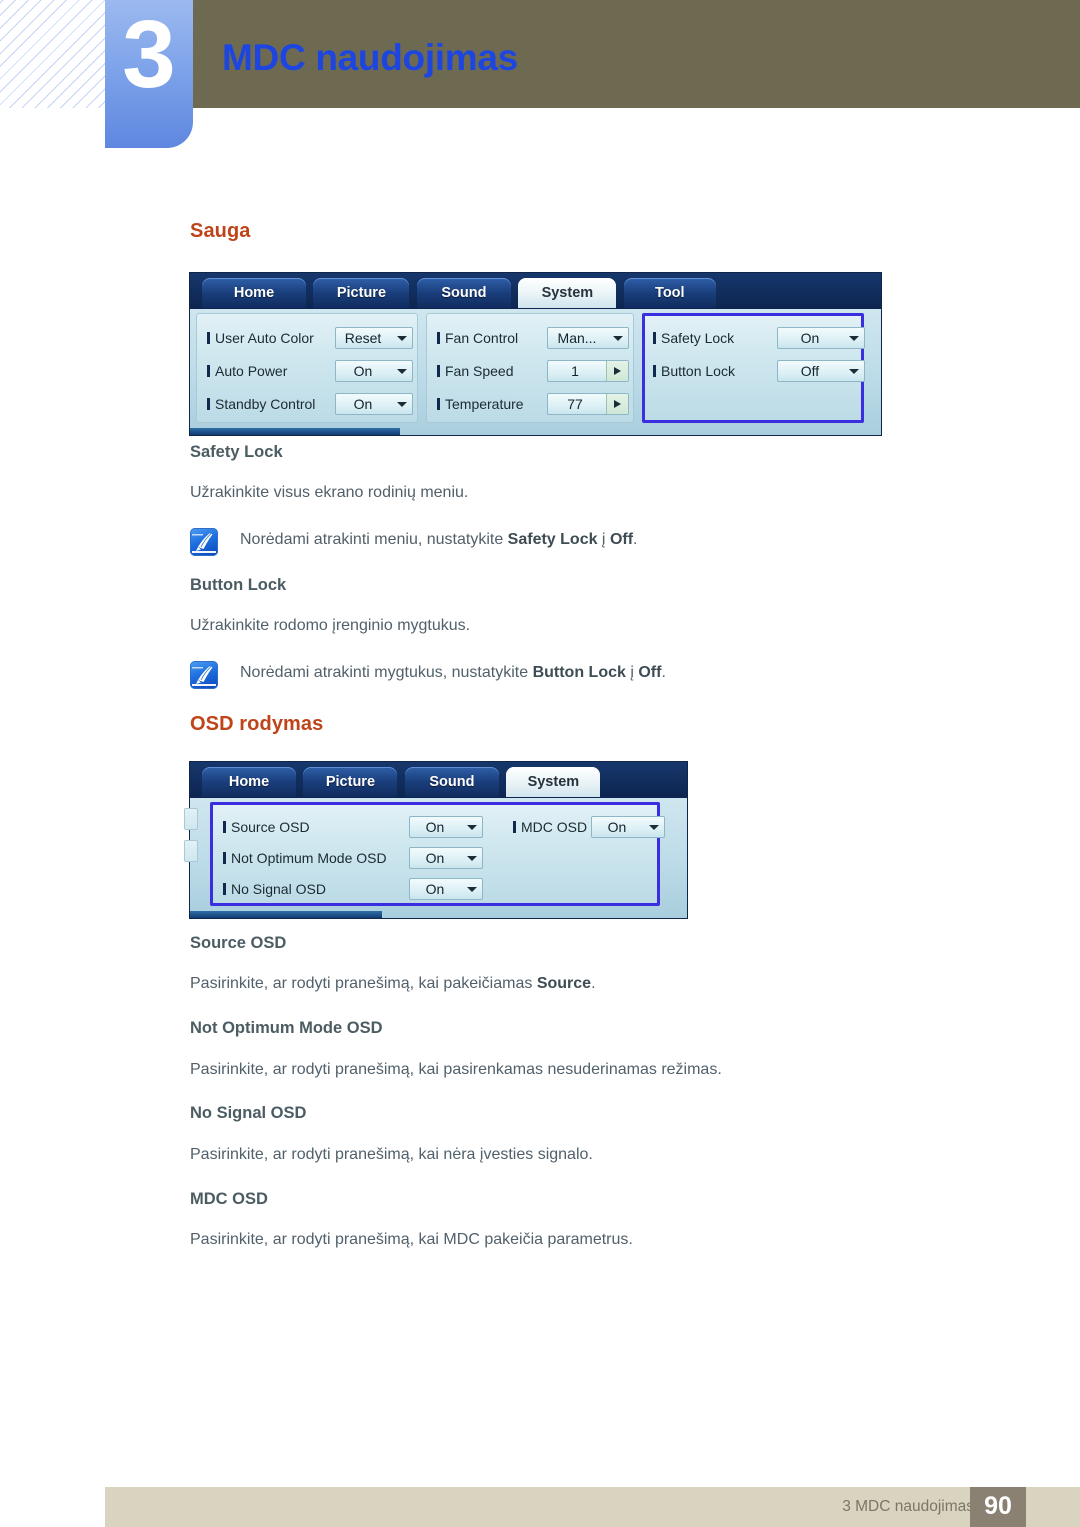  What do you see at coordinates (810, 338) in the screenshot?
I see `osd-value-safety-lock: On` at bounding box center [810, 338].